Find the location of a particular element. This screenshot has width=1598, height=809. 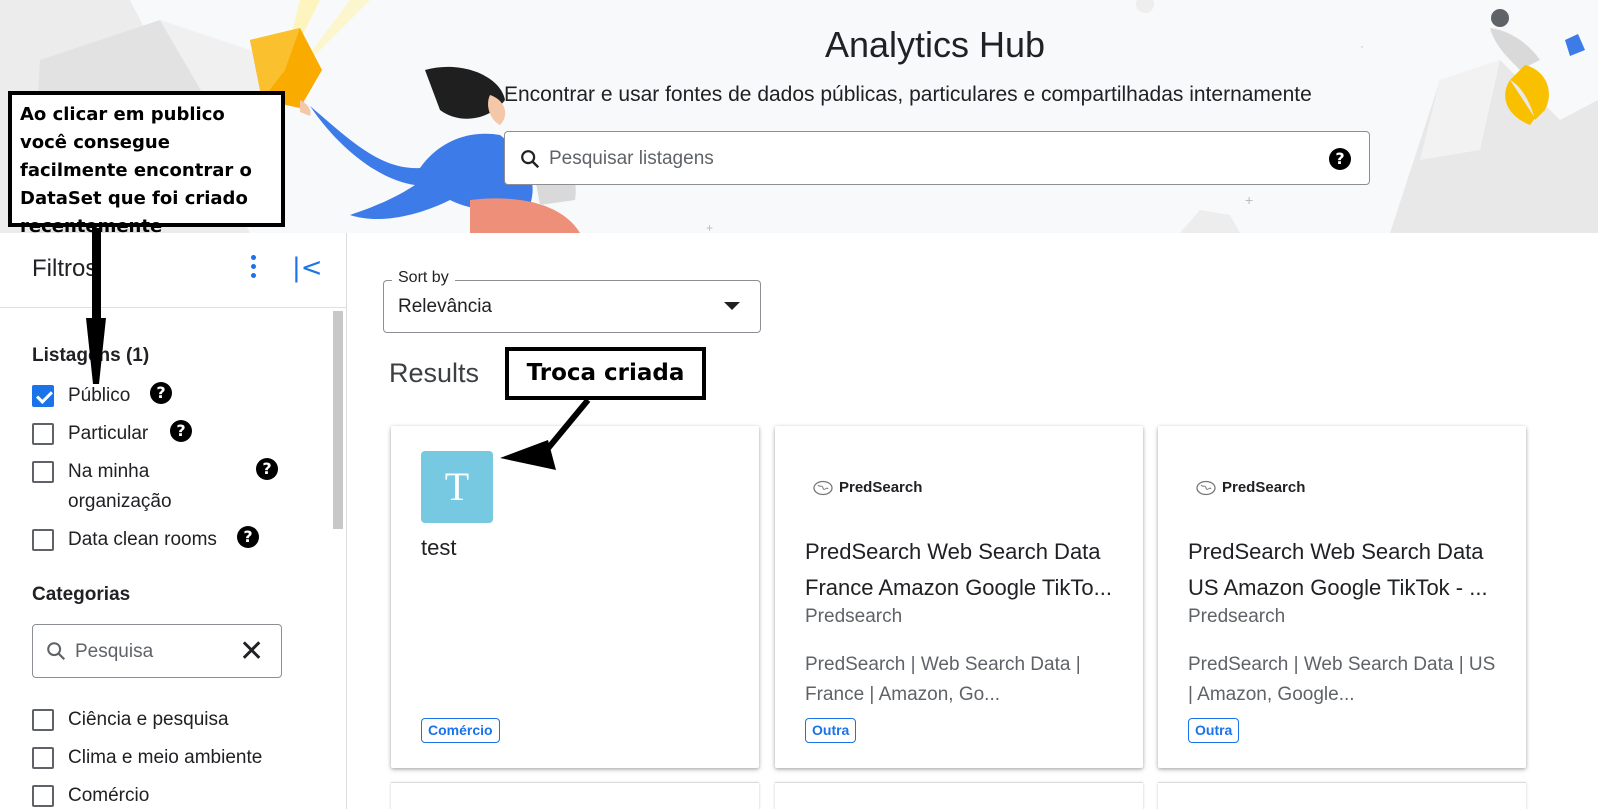

page-title: Analytics Hub is located at coordinates (935, 44).